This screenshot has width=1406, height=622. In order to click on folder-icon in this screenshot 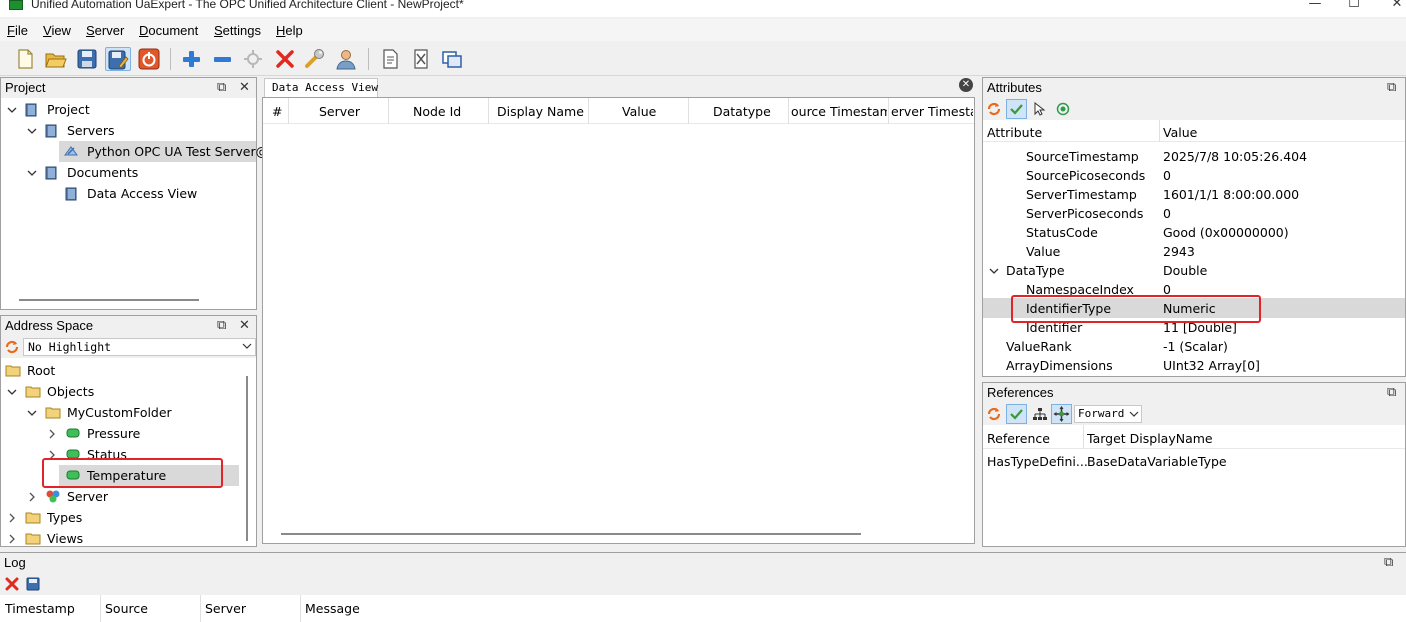, I will do `click(53, 412)`.